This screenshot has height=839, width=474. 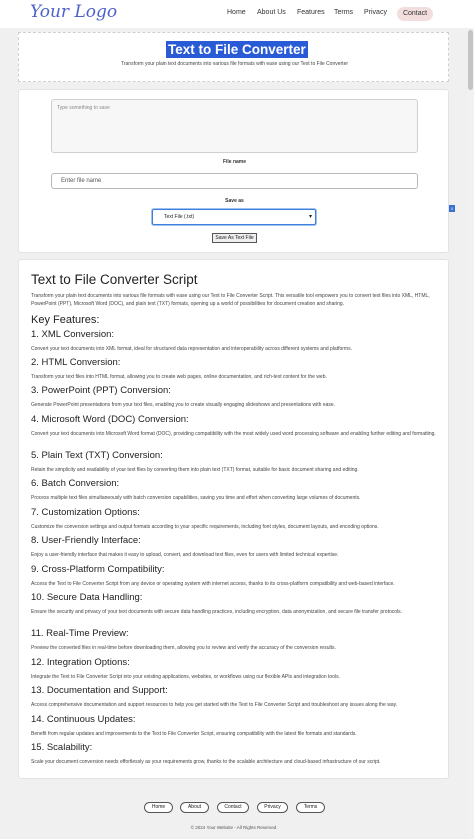 What do you see at coordinates (101, 390) in the screenshot?
I see `feature-title: 3. PowerPoint (PPT) Conversion:` at bounding box center [101, 390].